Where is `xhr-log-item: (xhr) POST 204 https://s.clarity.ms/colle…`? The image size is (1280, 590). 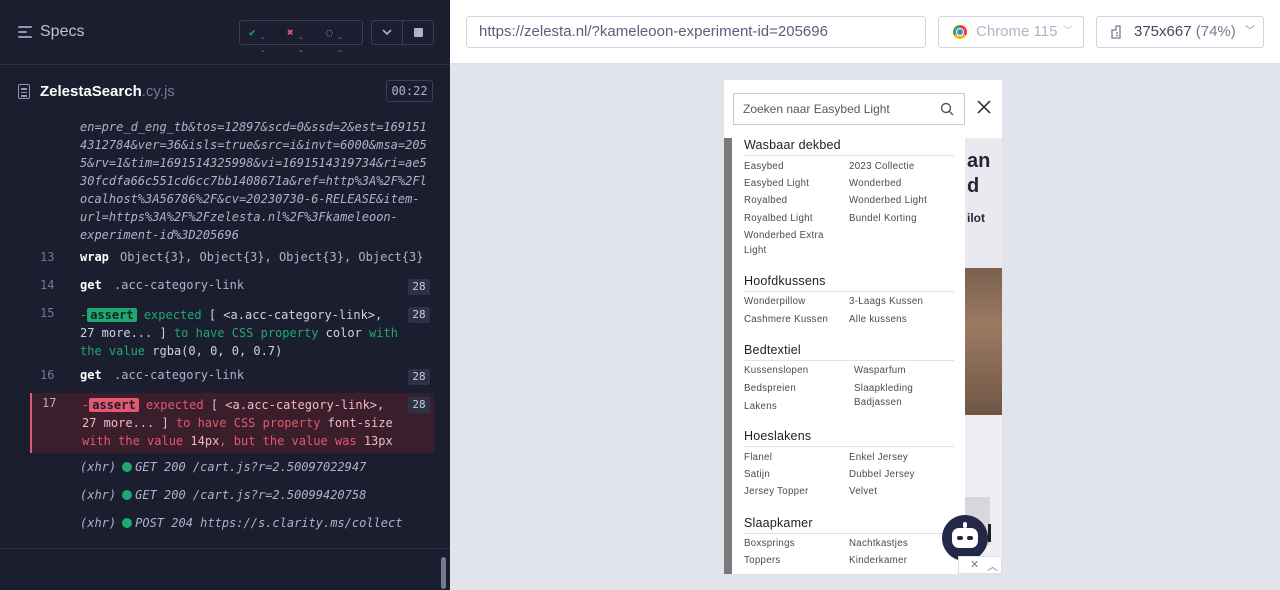 xhr-log-item: (xhr) POST 204 https://s.clarity.ms/colle… is located at coordinates (241, 523).